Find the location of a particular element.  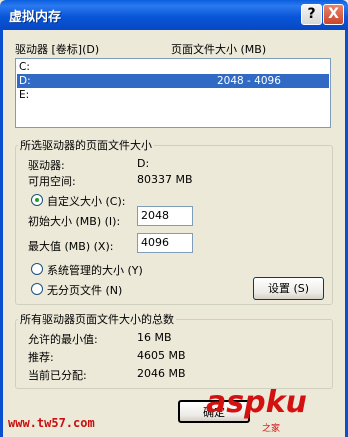

currently-allocated-label: 当前已分配: is located at coordinates (57, 375).